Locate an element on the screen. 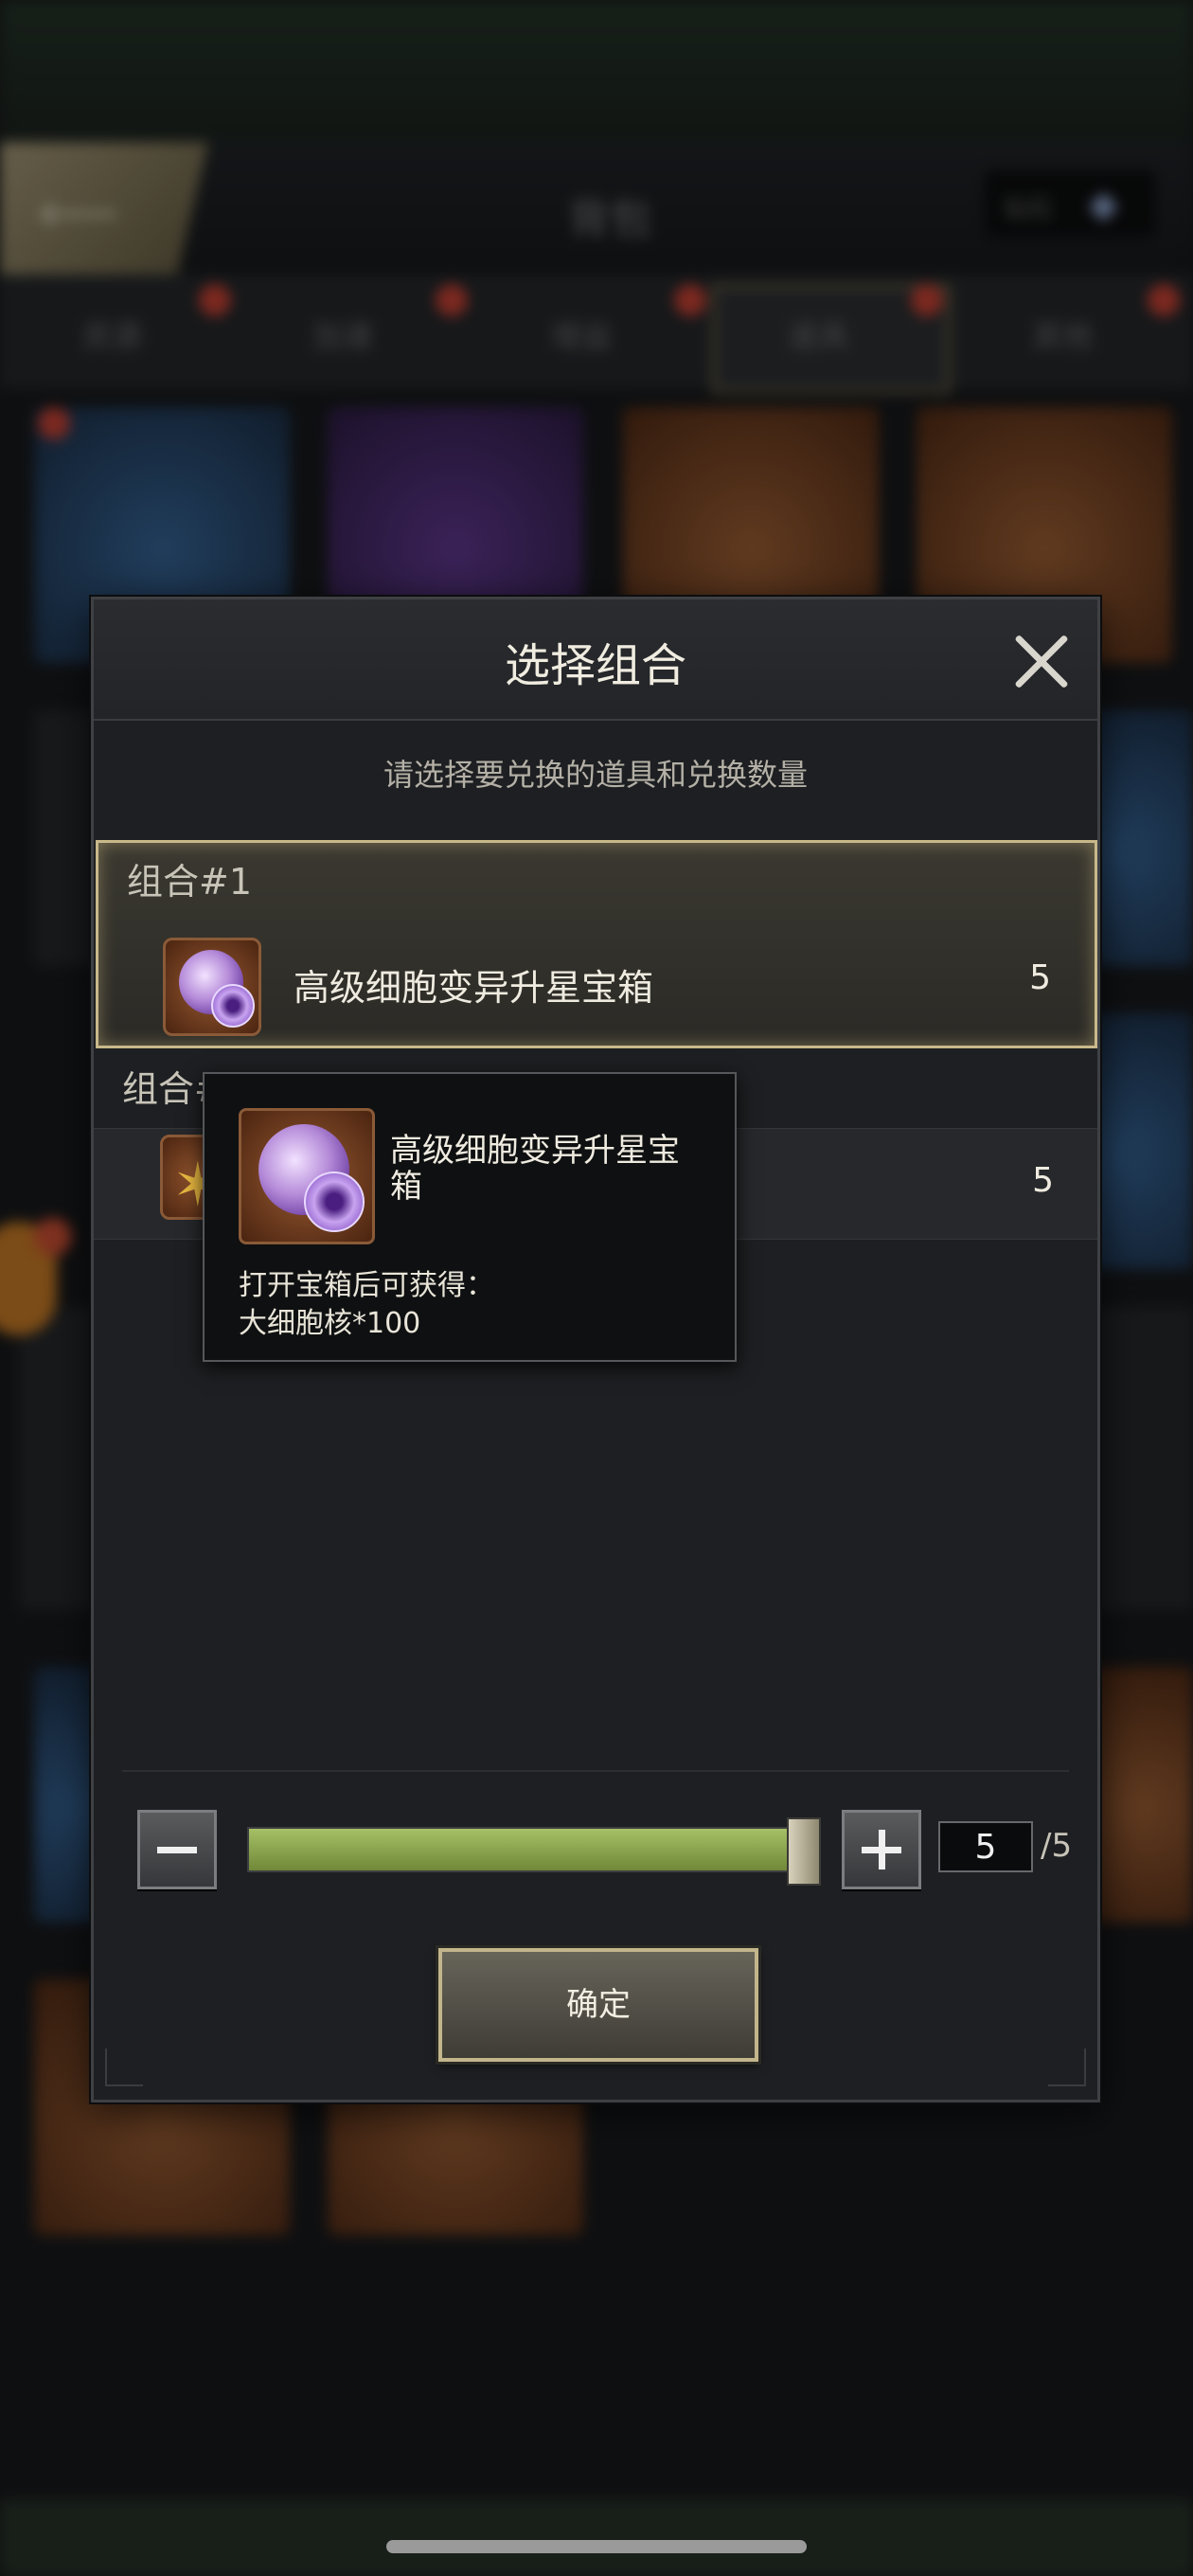 This screenshot has width=1193, height=2576. combo-1-item-name: 高级细胞变异升星宝箱 is located at coordinates (474, 988).